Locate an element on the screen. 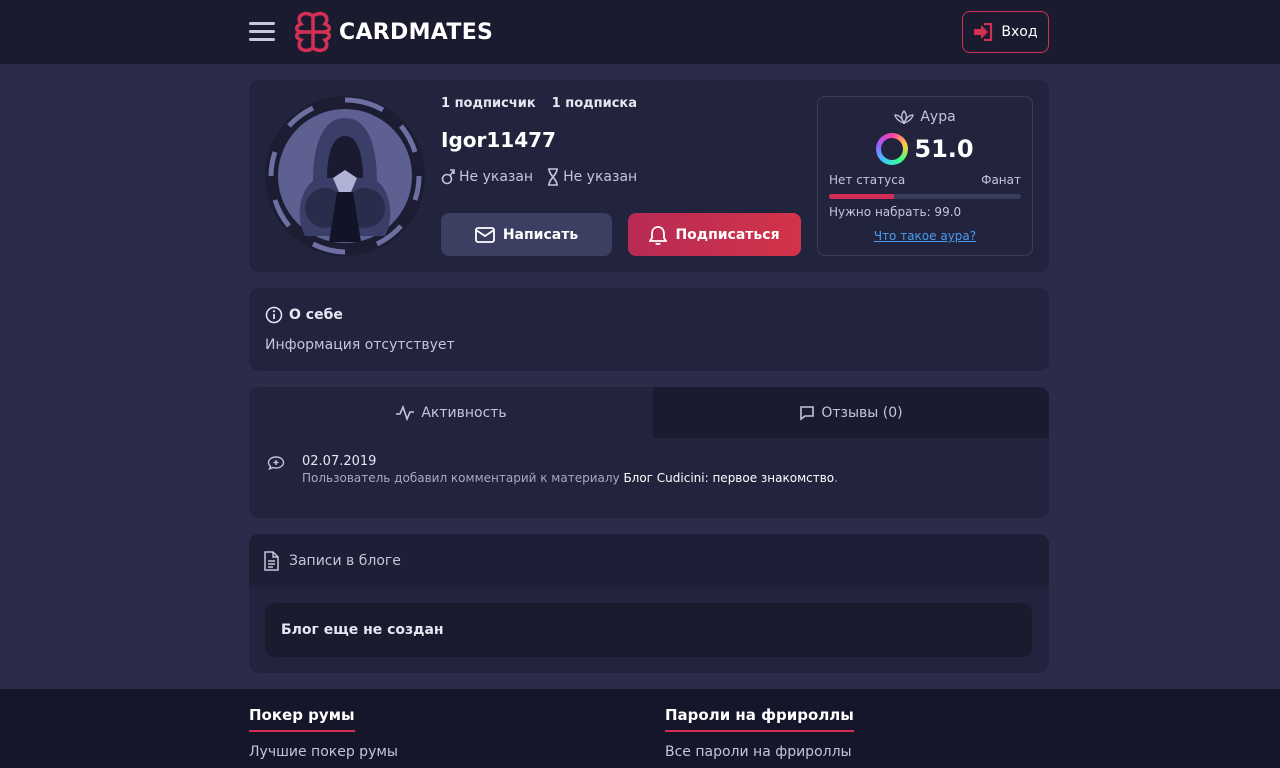 The width and height of the screenshot is (1280, 768). info-icon is located at coordinates (274, 315).